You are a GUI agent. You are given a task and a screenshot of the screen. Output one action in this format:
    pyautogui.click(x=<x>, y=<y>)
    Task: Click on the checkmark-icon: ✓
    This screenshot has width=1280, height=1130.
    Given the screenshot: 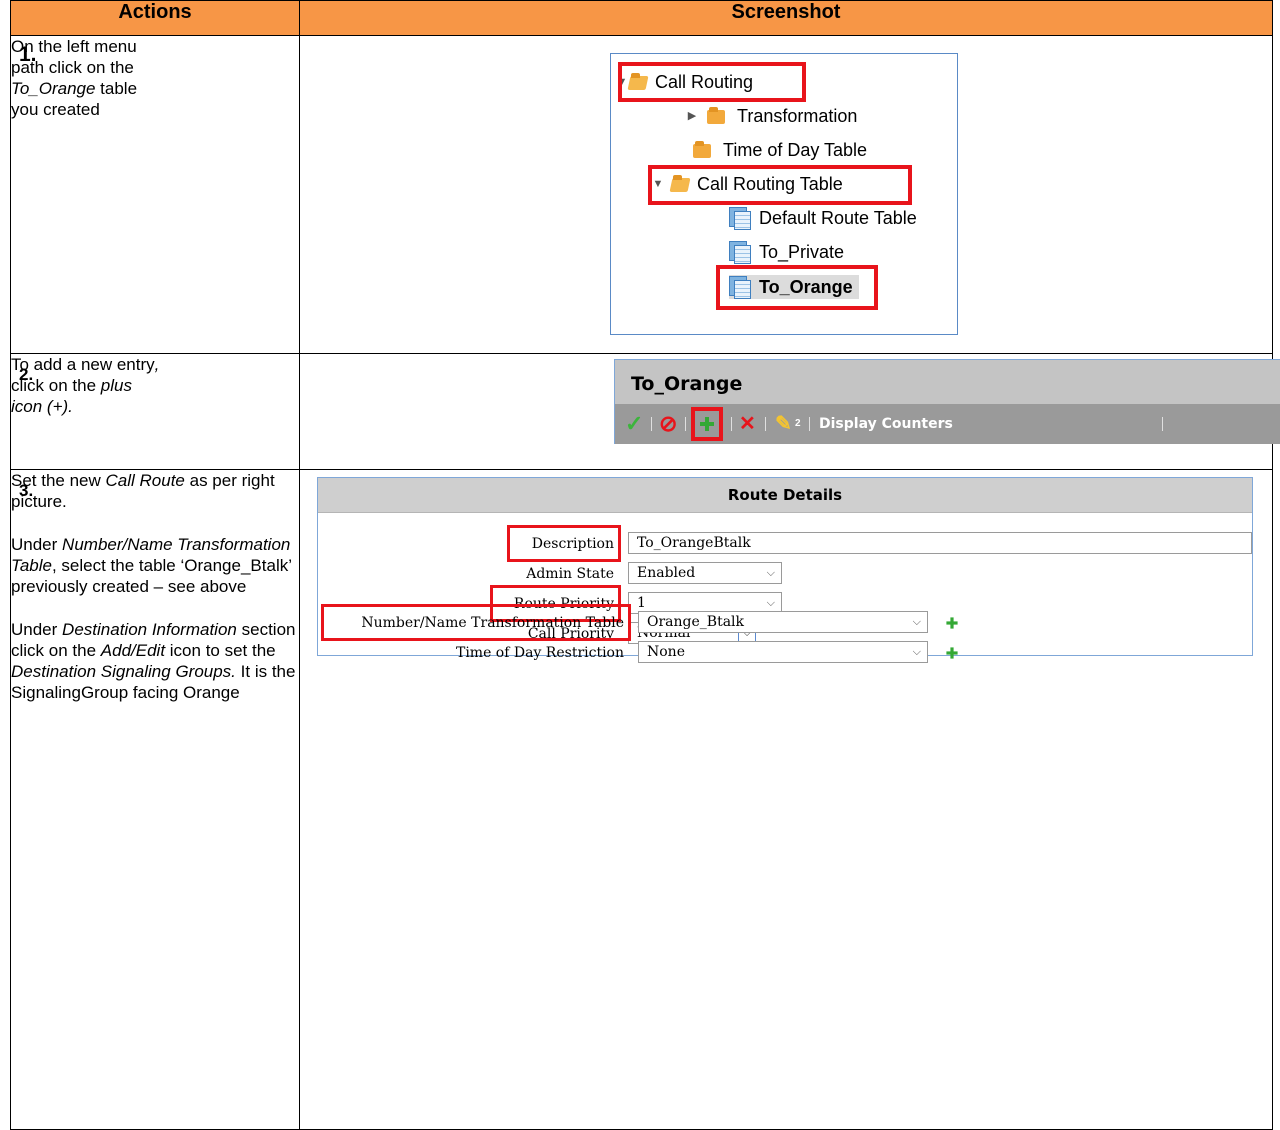 What is the action you would take?
    pyautogui.click(x=634, y=424)
    